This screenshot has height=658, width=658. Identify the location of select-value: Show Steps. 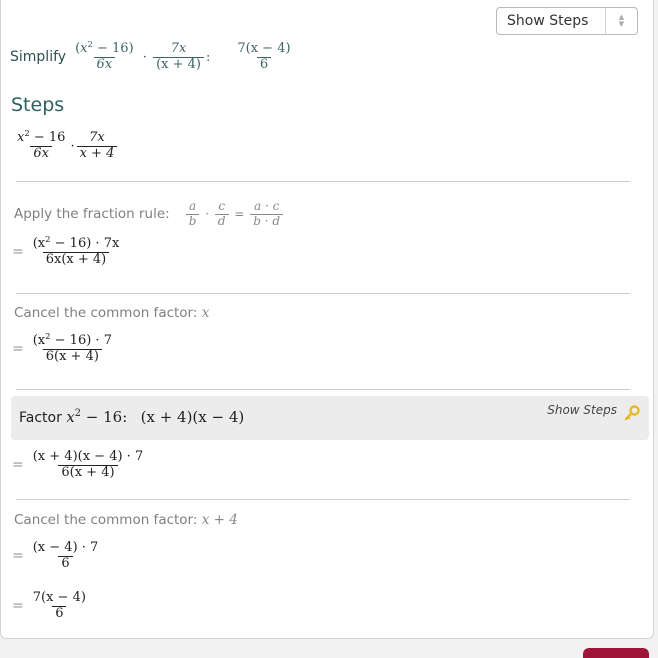
(548, 21).